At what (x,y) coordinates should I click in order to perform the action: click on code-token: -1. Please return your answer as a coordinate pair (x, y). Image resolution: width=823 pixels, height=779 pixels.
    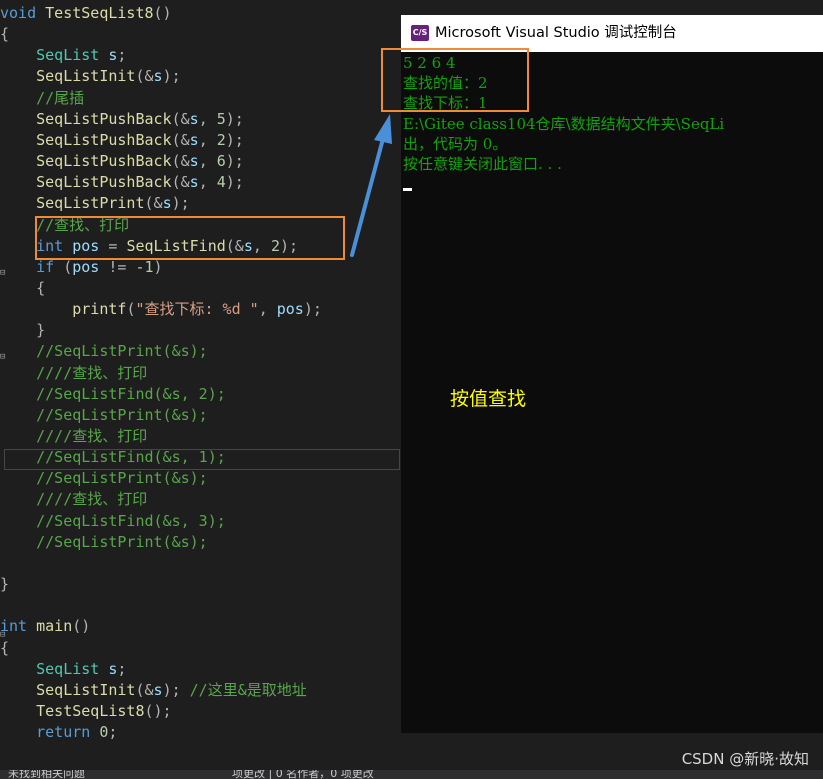
    Looking at the image, I should click on (144, 266).